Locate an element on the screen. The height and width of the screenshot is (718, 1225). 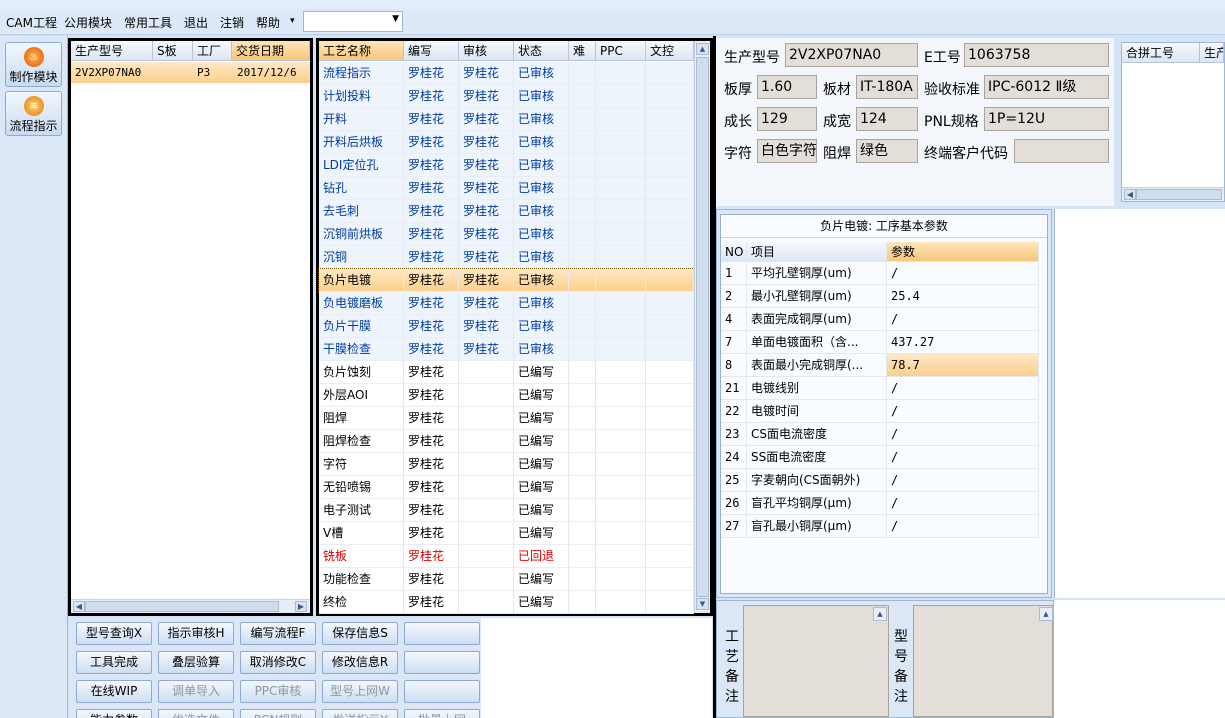
action-button-0-3: 保存信息S is located at coordinates (360, 633).